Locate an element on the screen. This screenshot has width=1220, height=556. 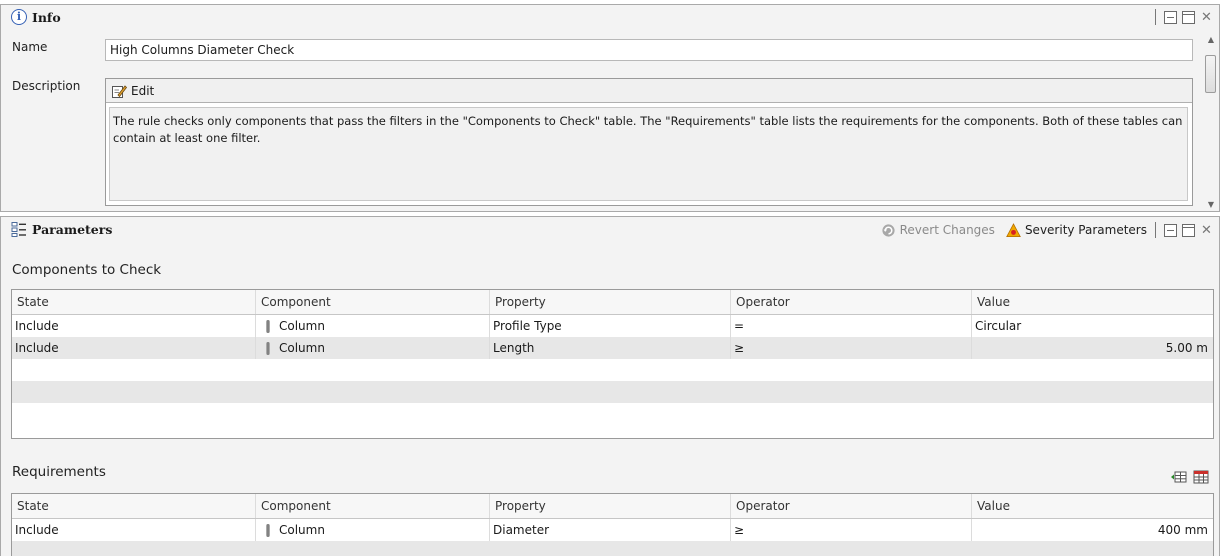
property-cell: Length is located at coordinates (610, 348).